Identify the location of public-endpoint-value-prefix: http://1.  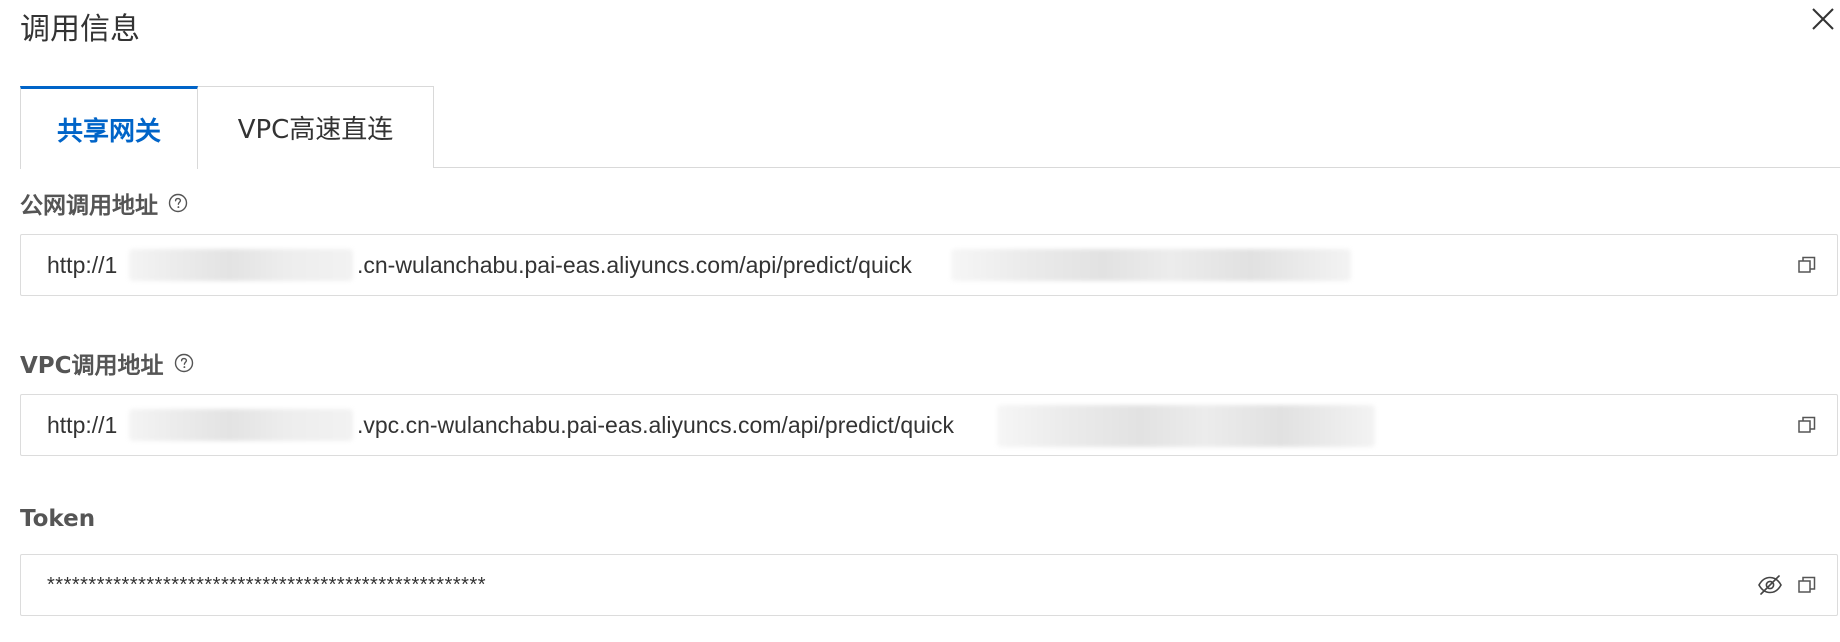
(82, 265).